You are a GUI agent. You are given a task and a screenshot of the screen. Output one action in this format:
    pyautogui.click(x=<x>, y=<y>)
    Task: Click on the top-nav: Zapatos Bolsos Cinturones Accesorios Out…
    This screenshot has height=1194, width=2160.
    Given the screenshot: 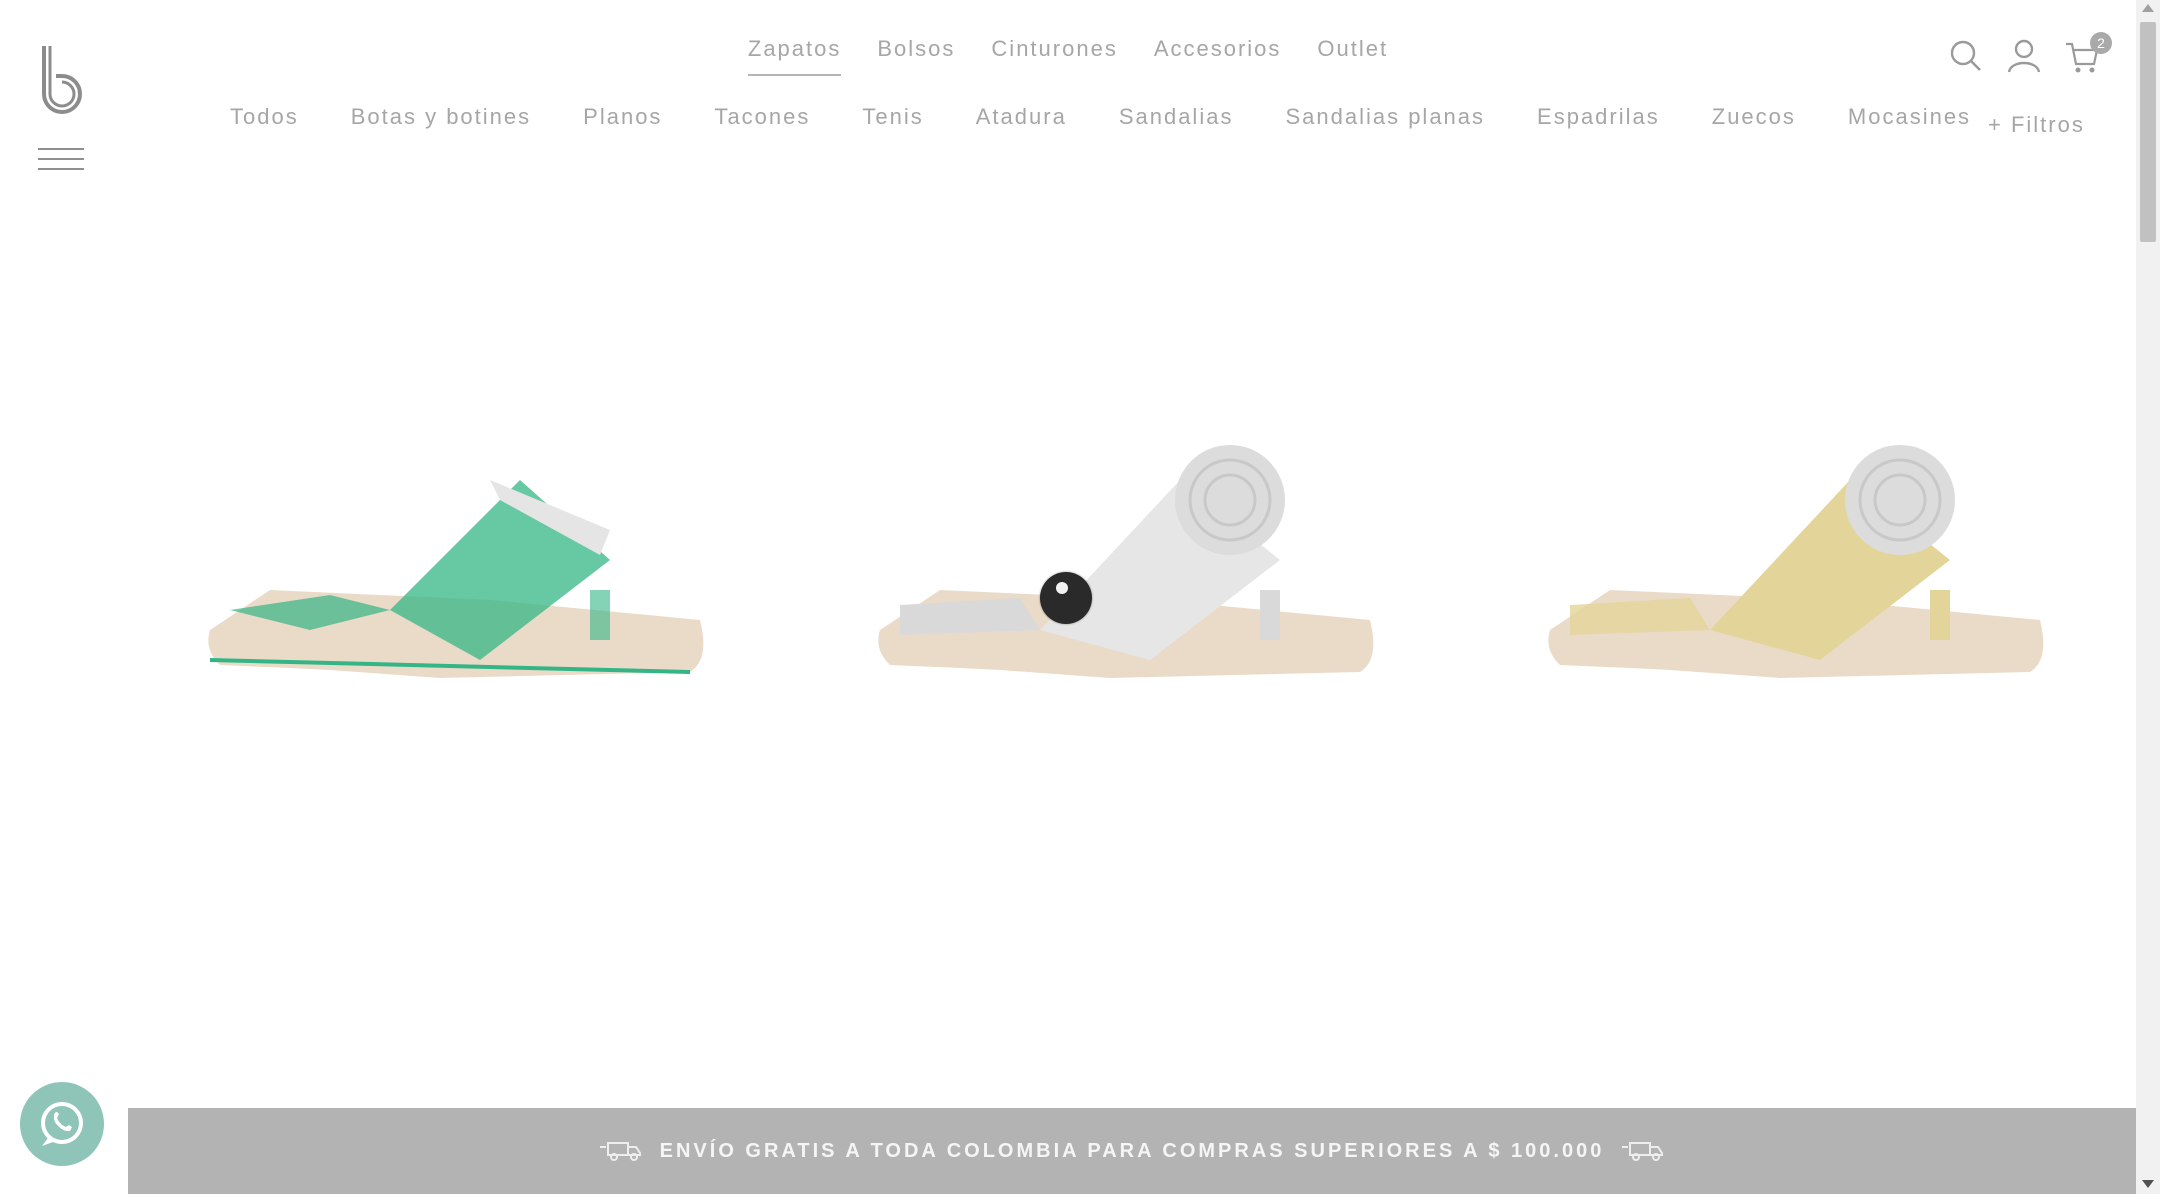 What is the action you would take?
    pyautogui.click(x=1068, y=56)
    